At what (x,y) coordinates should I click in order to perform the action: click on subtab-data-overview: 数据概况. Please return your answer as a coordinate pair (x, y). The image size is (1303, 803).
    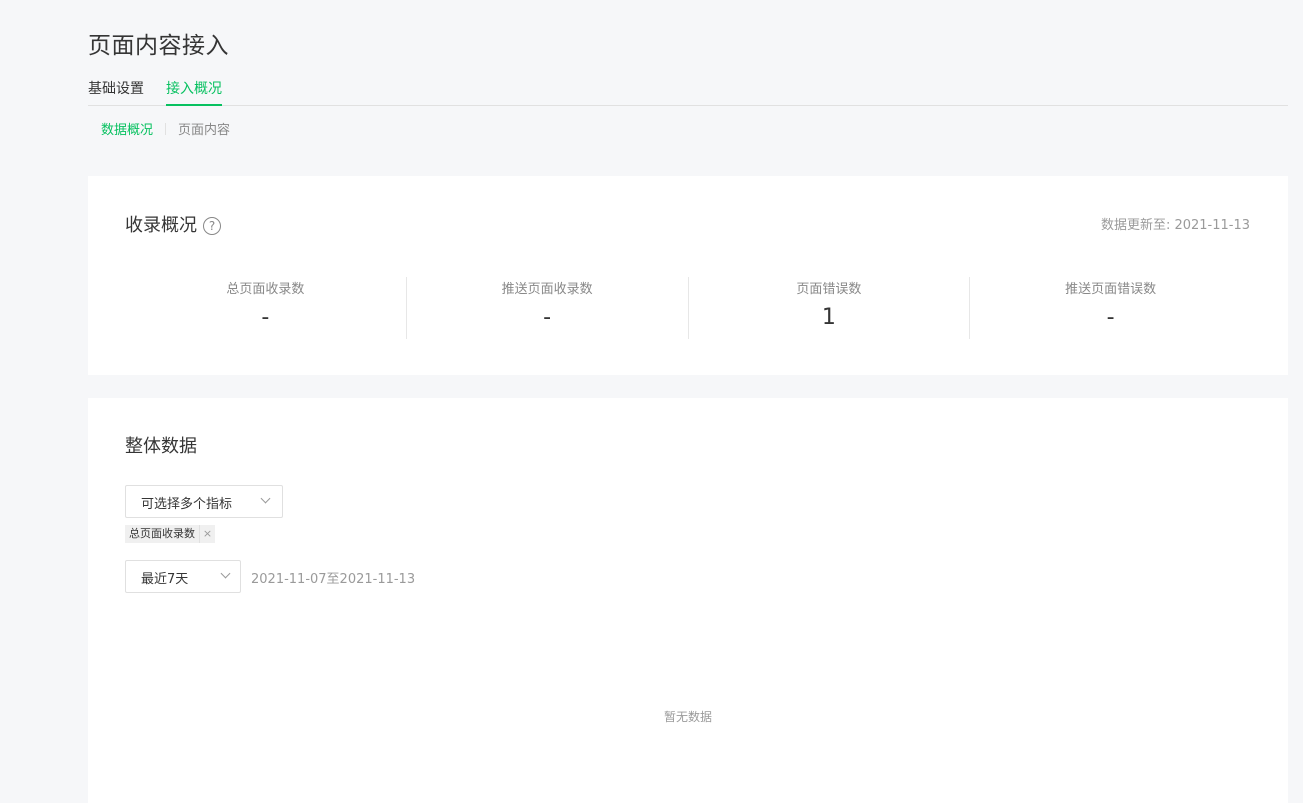
    Looking at the image, I should click on (127, 131).